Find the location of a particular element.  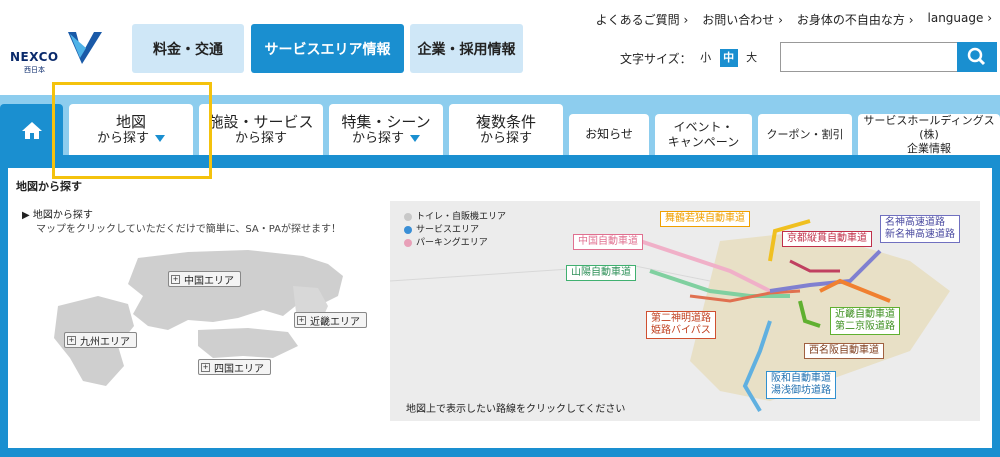

tab-features-line2: から探す is located at coordinates (377, 138).